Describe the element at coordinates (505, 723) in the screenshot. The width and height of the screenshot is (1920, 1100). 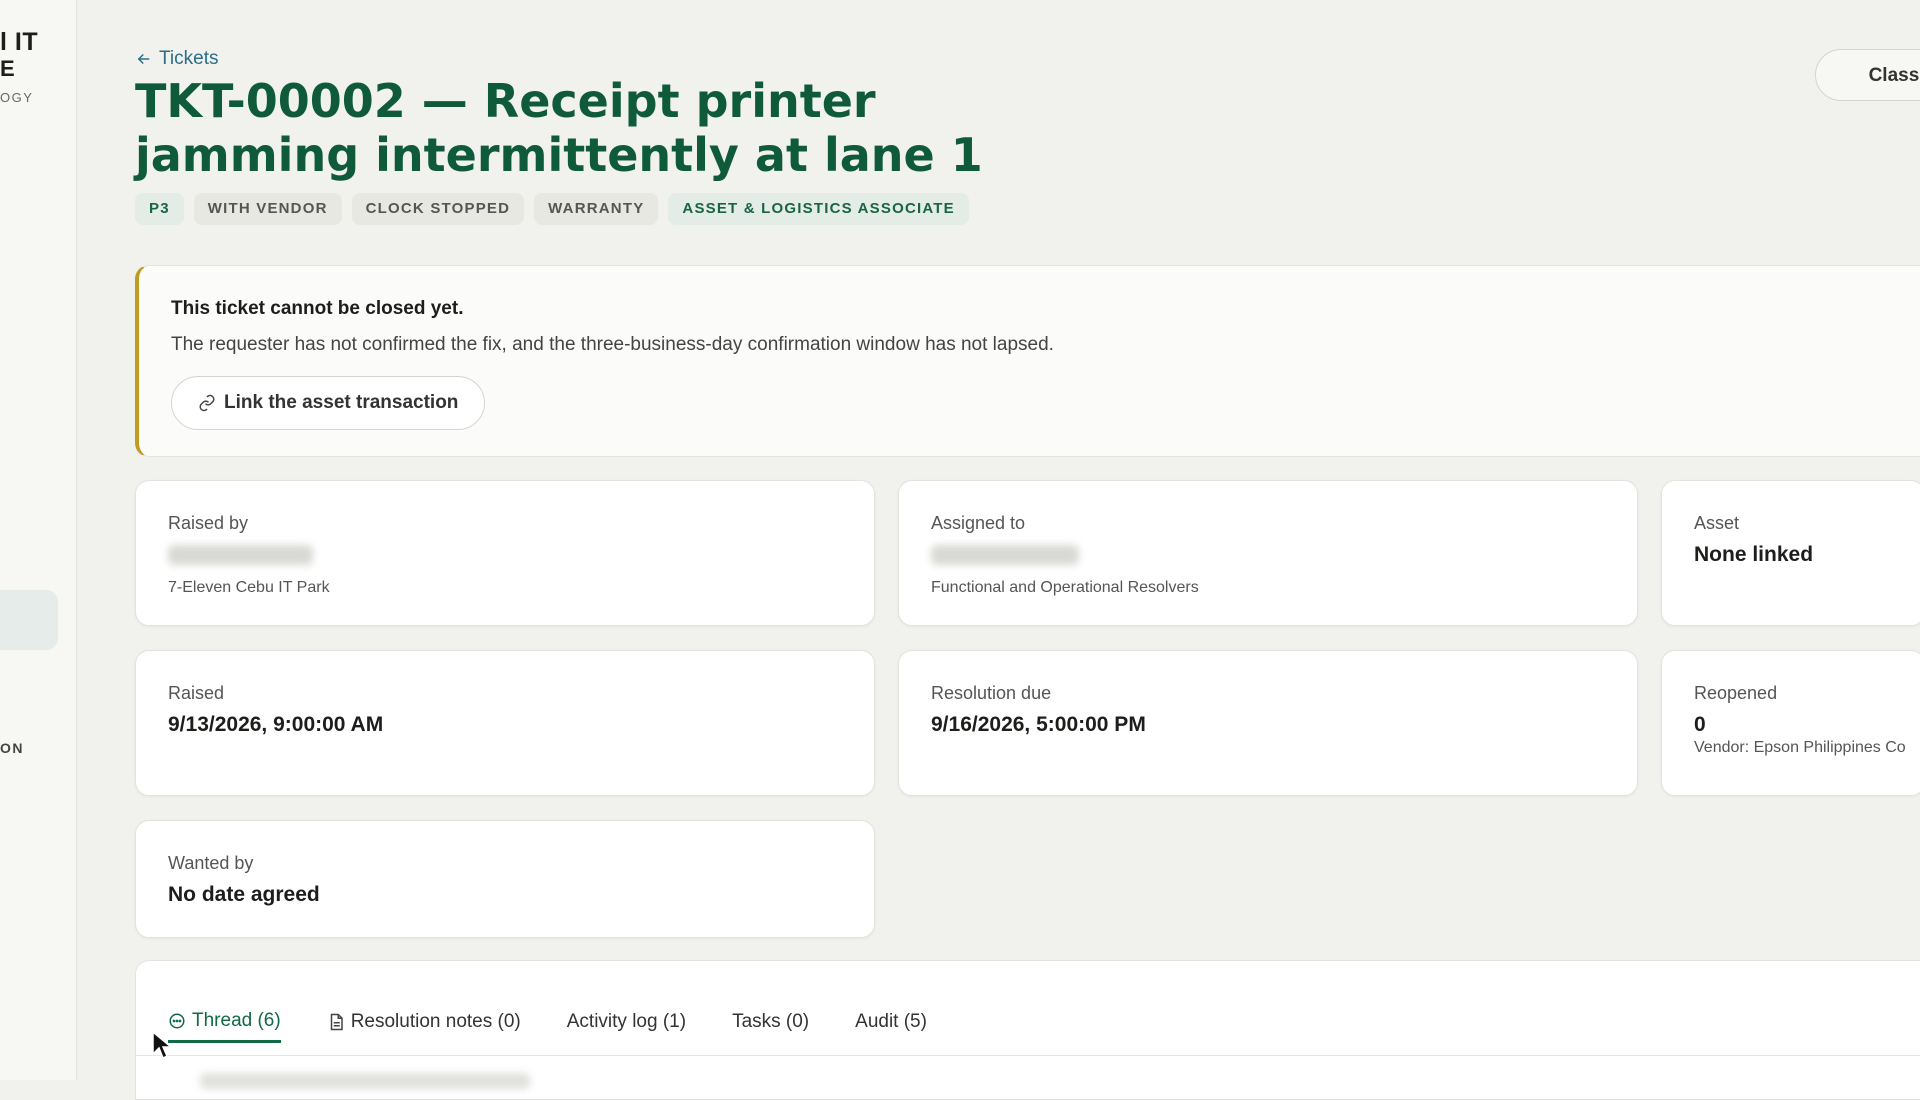
I see `raised-card: Raised 9/13/2026, 9:00:00 AM` at that location.